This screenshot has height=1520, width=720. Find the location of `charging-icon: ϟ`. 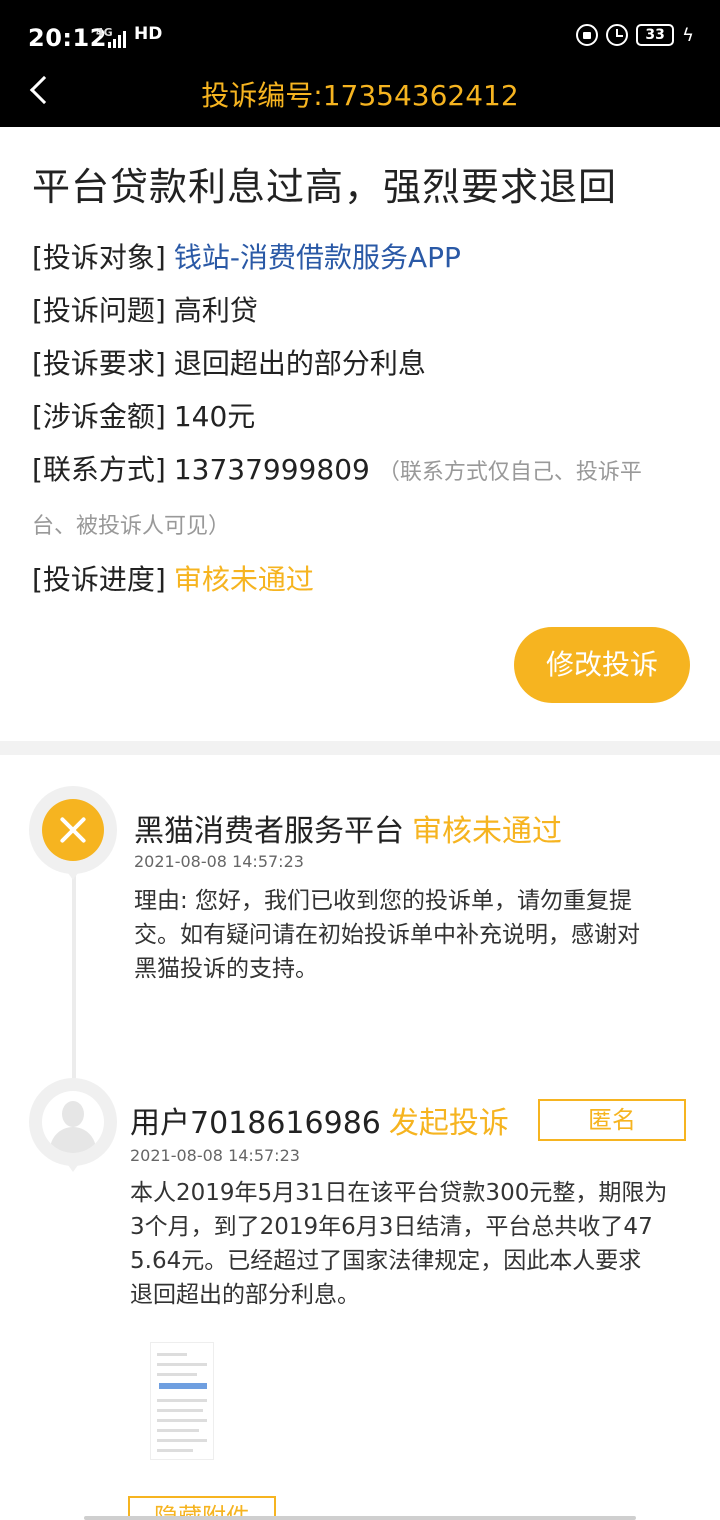

charging-icon: ϟ is located at coordinates (688, 35).